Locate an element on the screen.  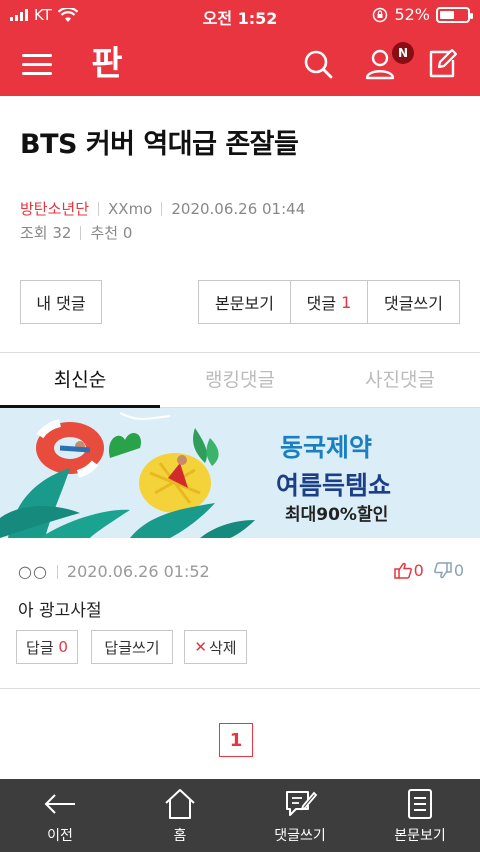
nav-view-post: 본문보기 is located at coordinates (420, 815).